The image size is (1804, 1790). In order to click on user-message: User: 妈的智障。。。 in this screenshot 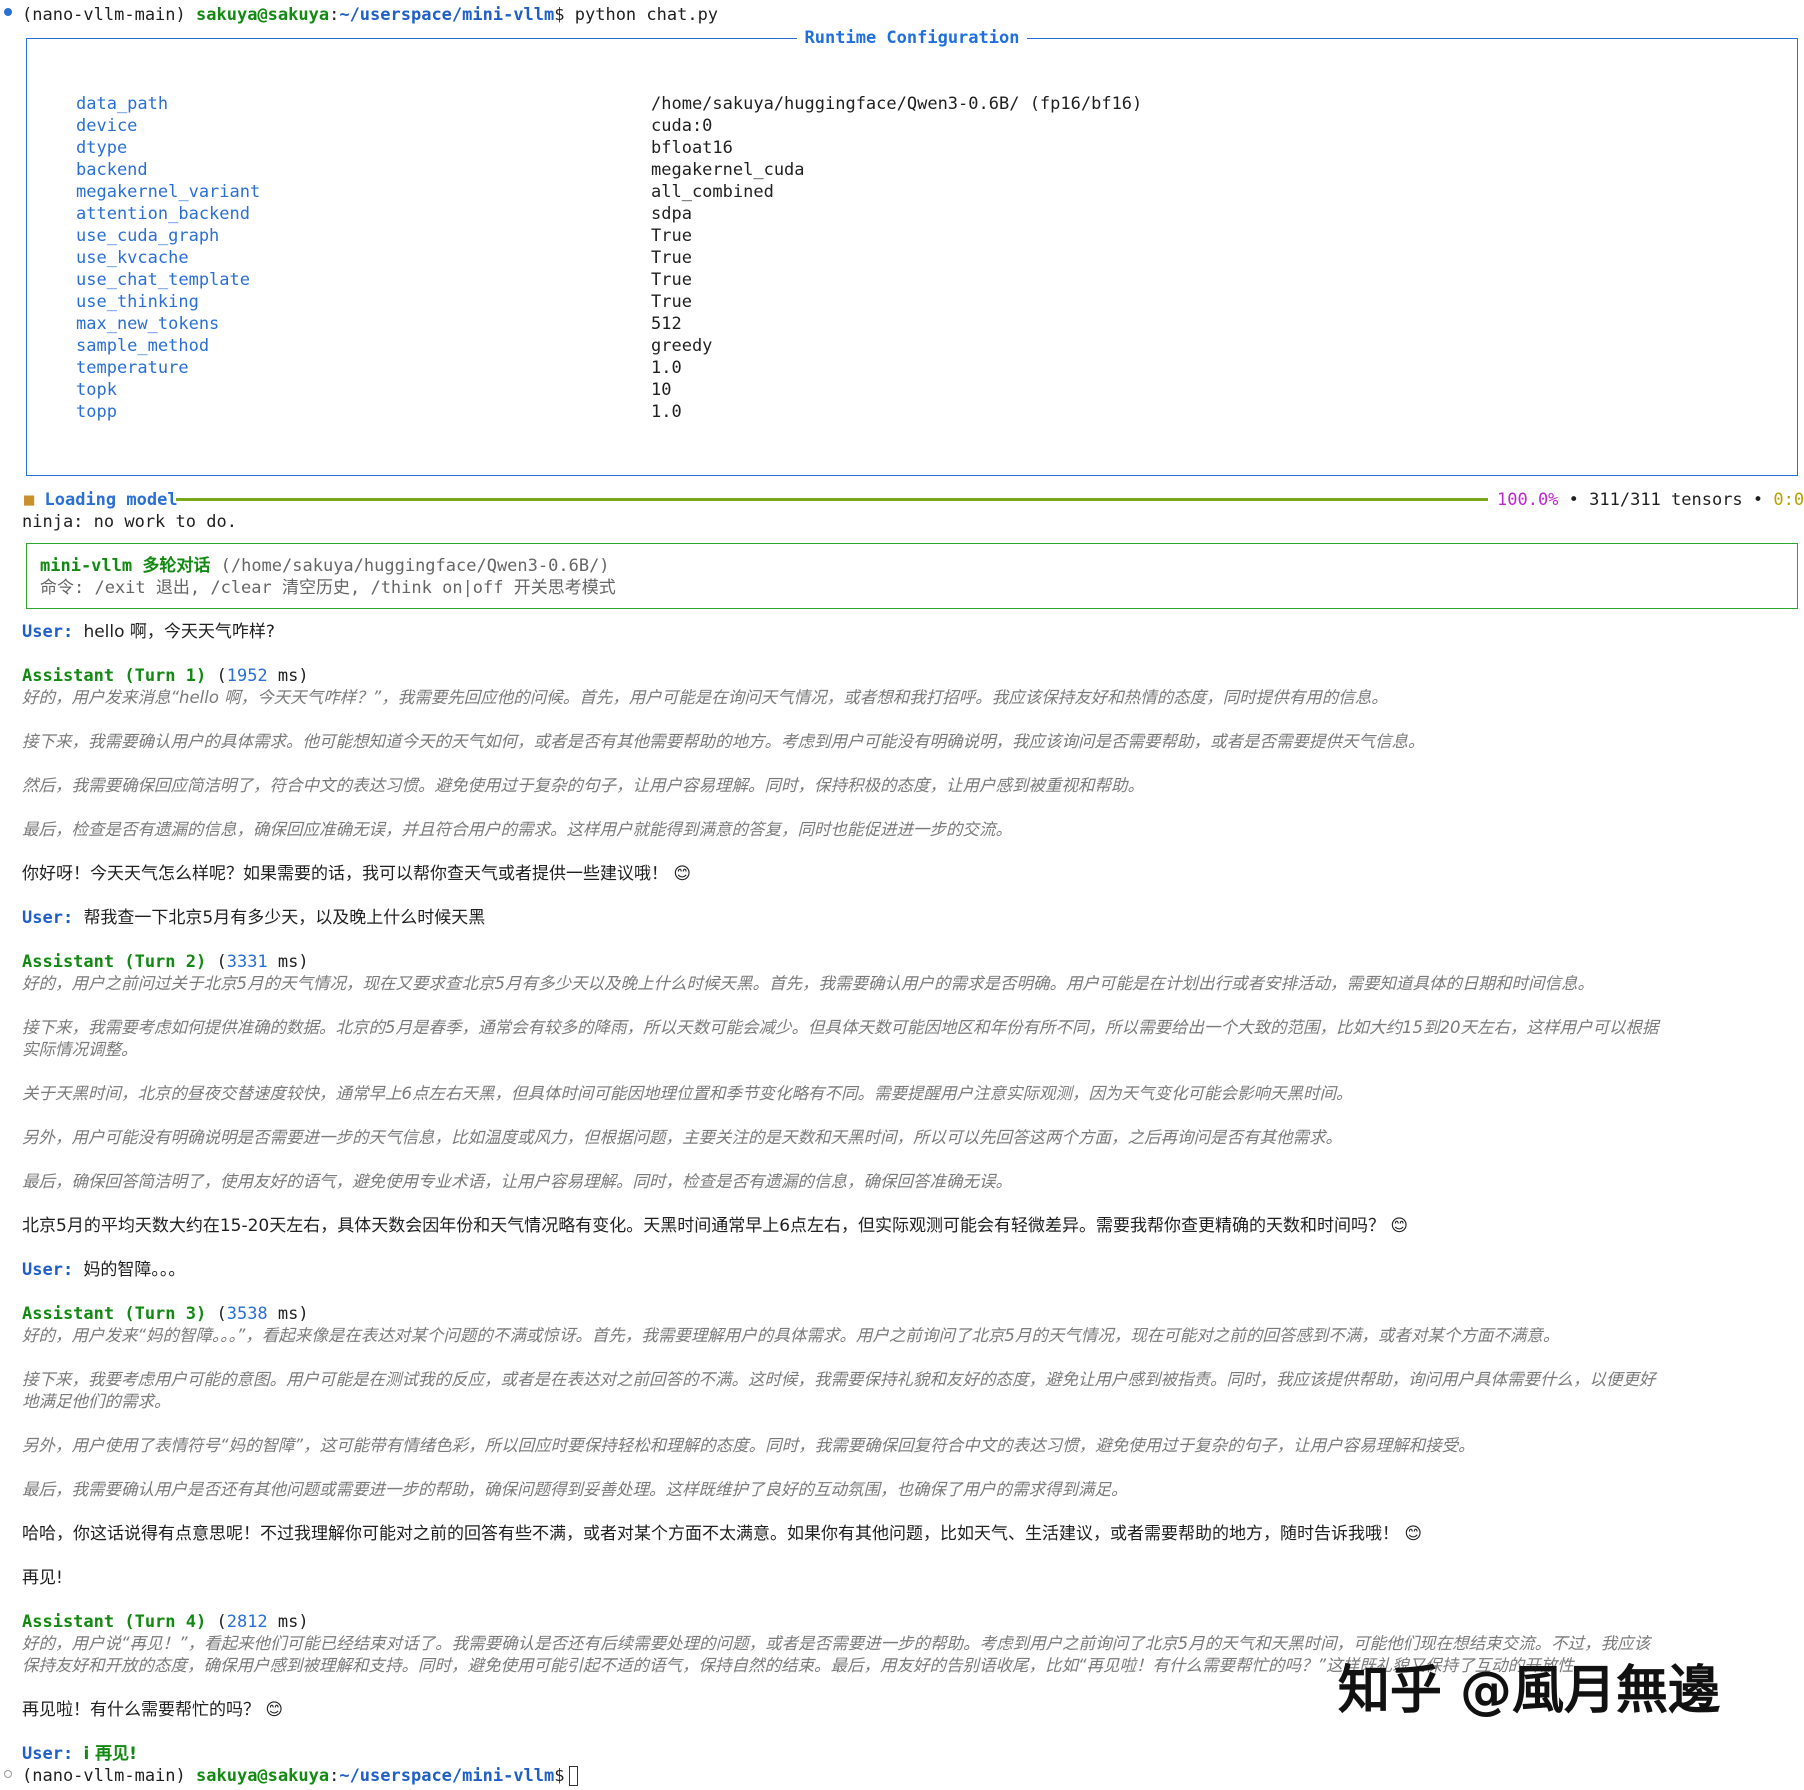, I will do `click(103, 1270)`.